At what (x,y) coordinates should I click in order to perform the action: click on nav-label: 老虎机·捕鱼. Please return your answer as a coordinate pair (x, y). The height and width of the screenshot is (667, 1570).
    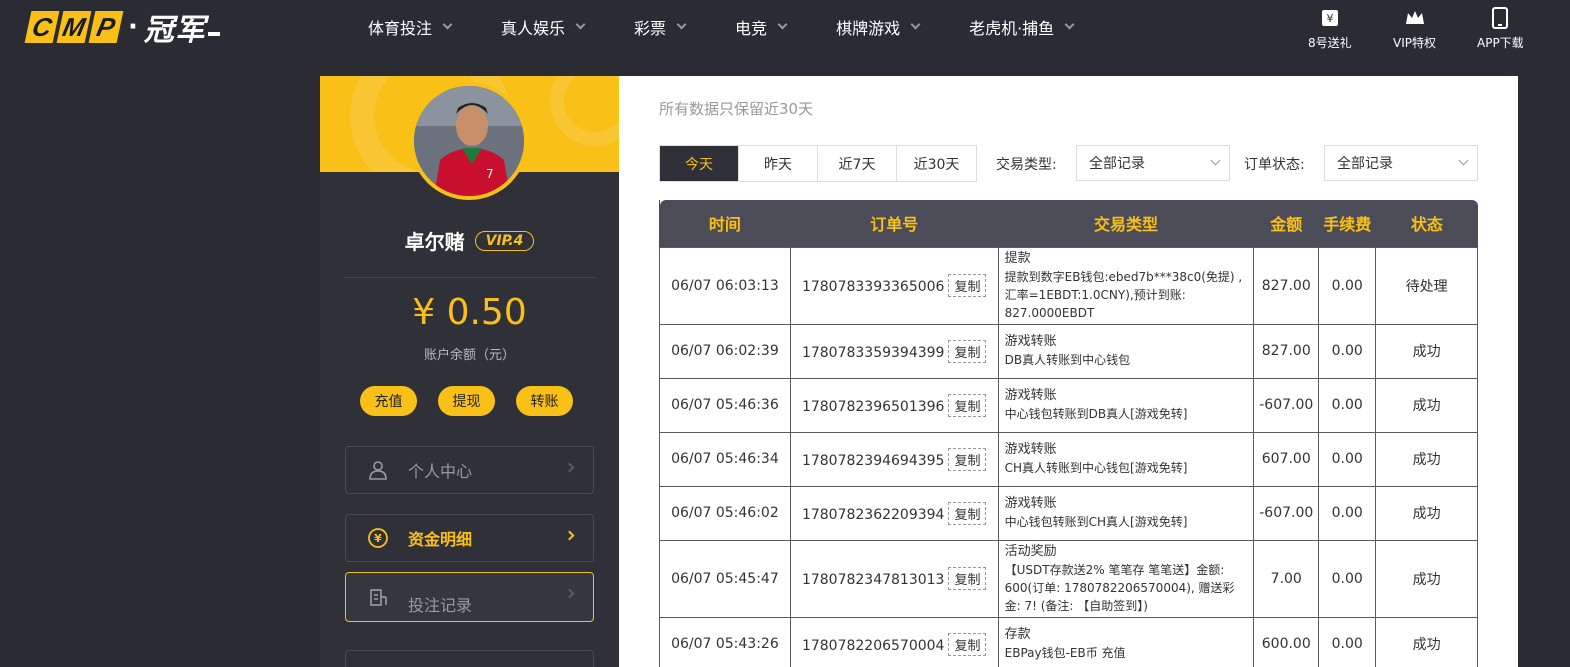
    Looking at the image, I should click on (1012, 28).